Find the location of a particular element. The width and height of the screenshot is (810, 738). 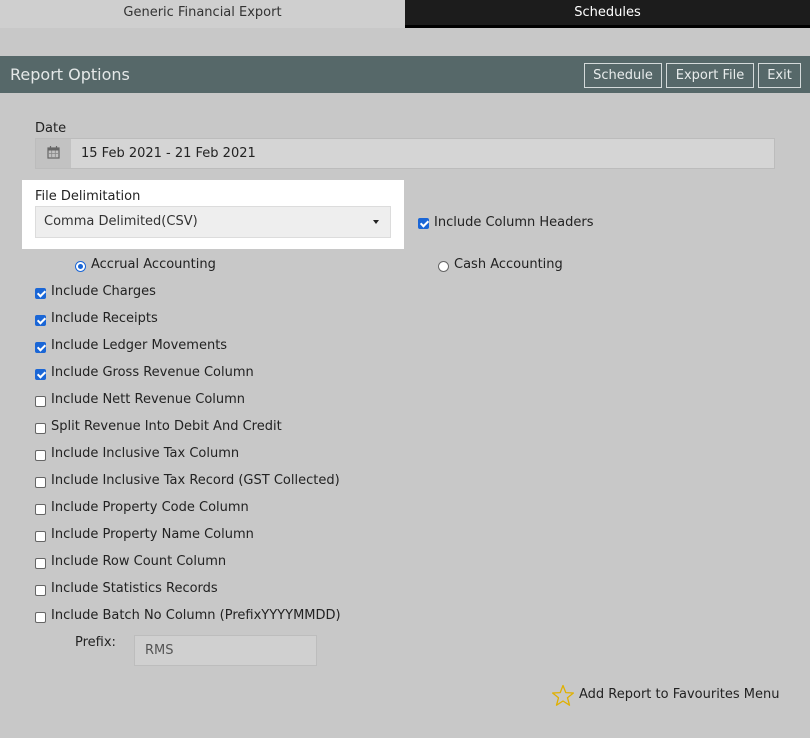

tab-generic-financial-export: Generic Financial Export is located at coordinates (202, 14).